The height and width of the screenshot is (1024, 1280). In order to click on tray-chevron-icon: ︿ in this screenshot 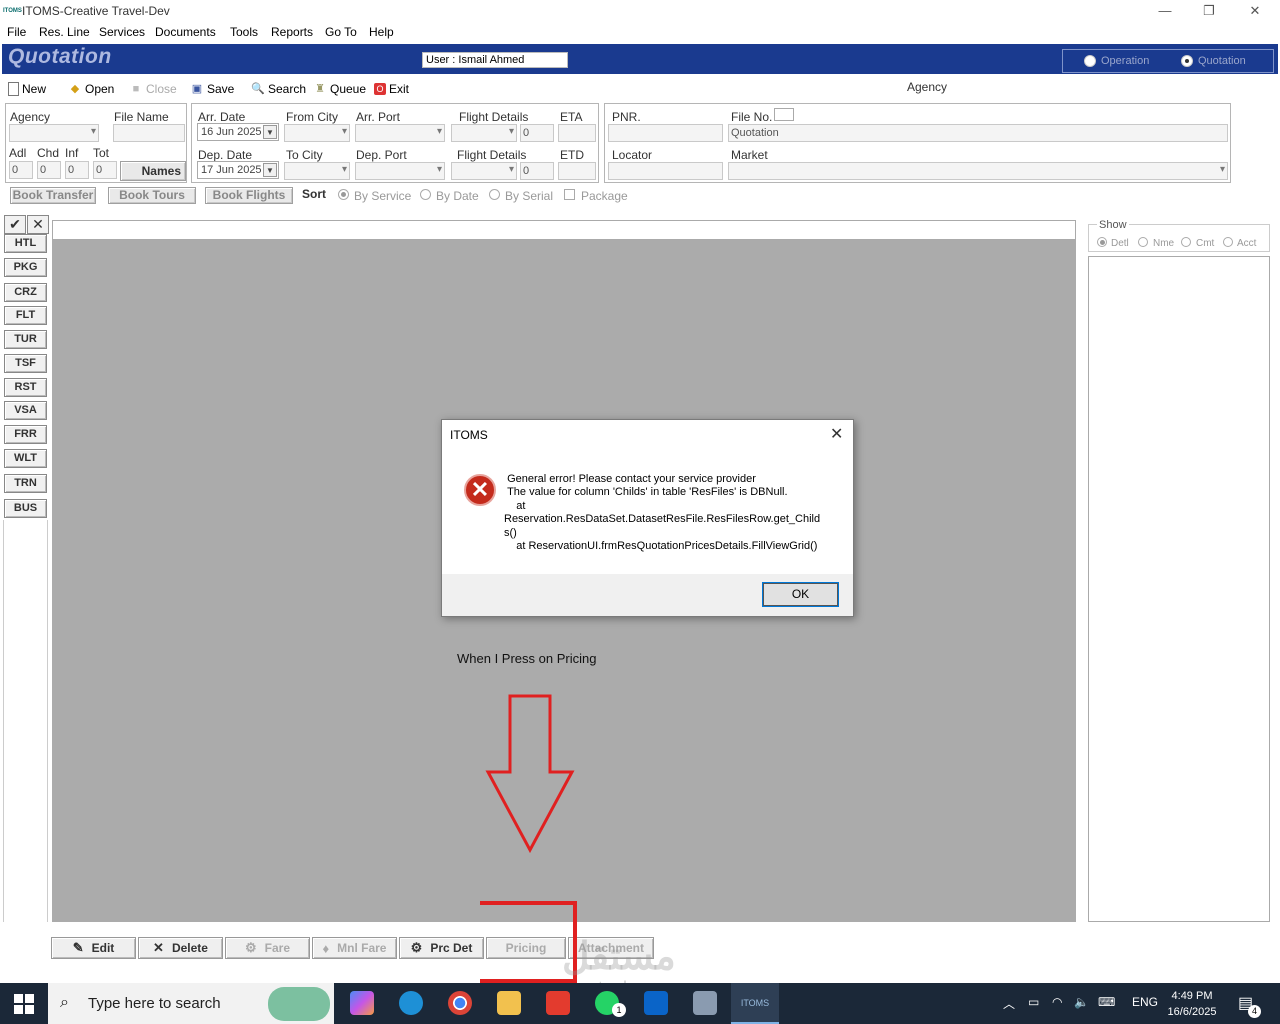, I will do `click(1009, 1003)`.